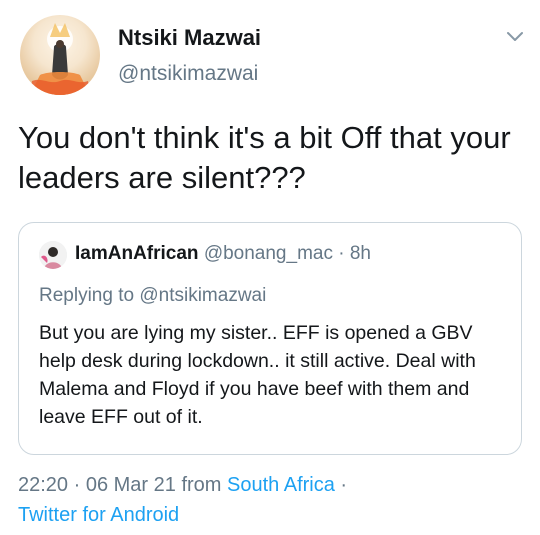 This screenshot has height=535, width=540. What do you see at coordinates (60, 59) in the screenshot?
I see `avatar-image` at bounding box center [60, 59].